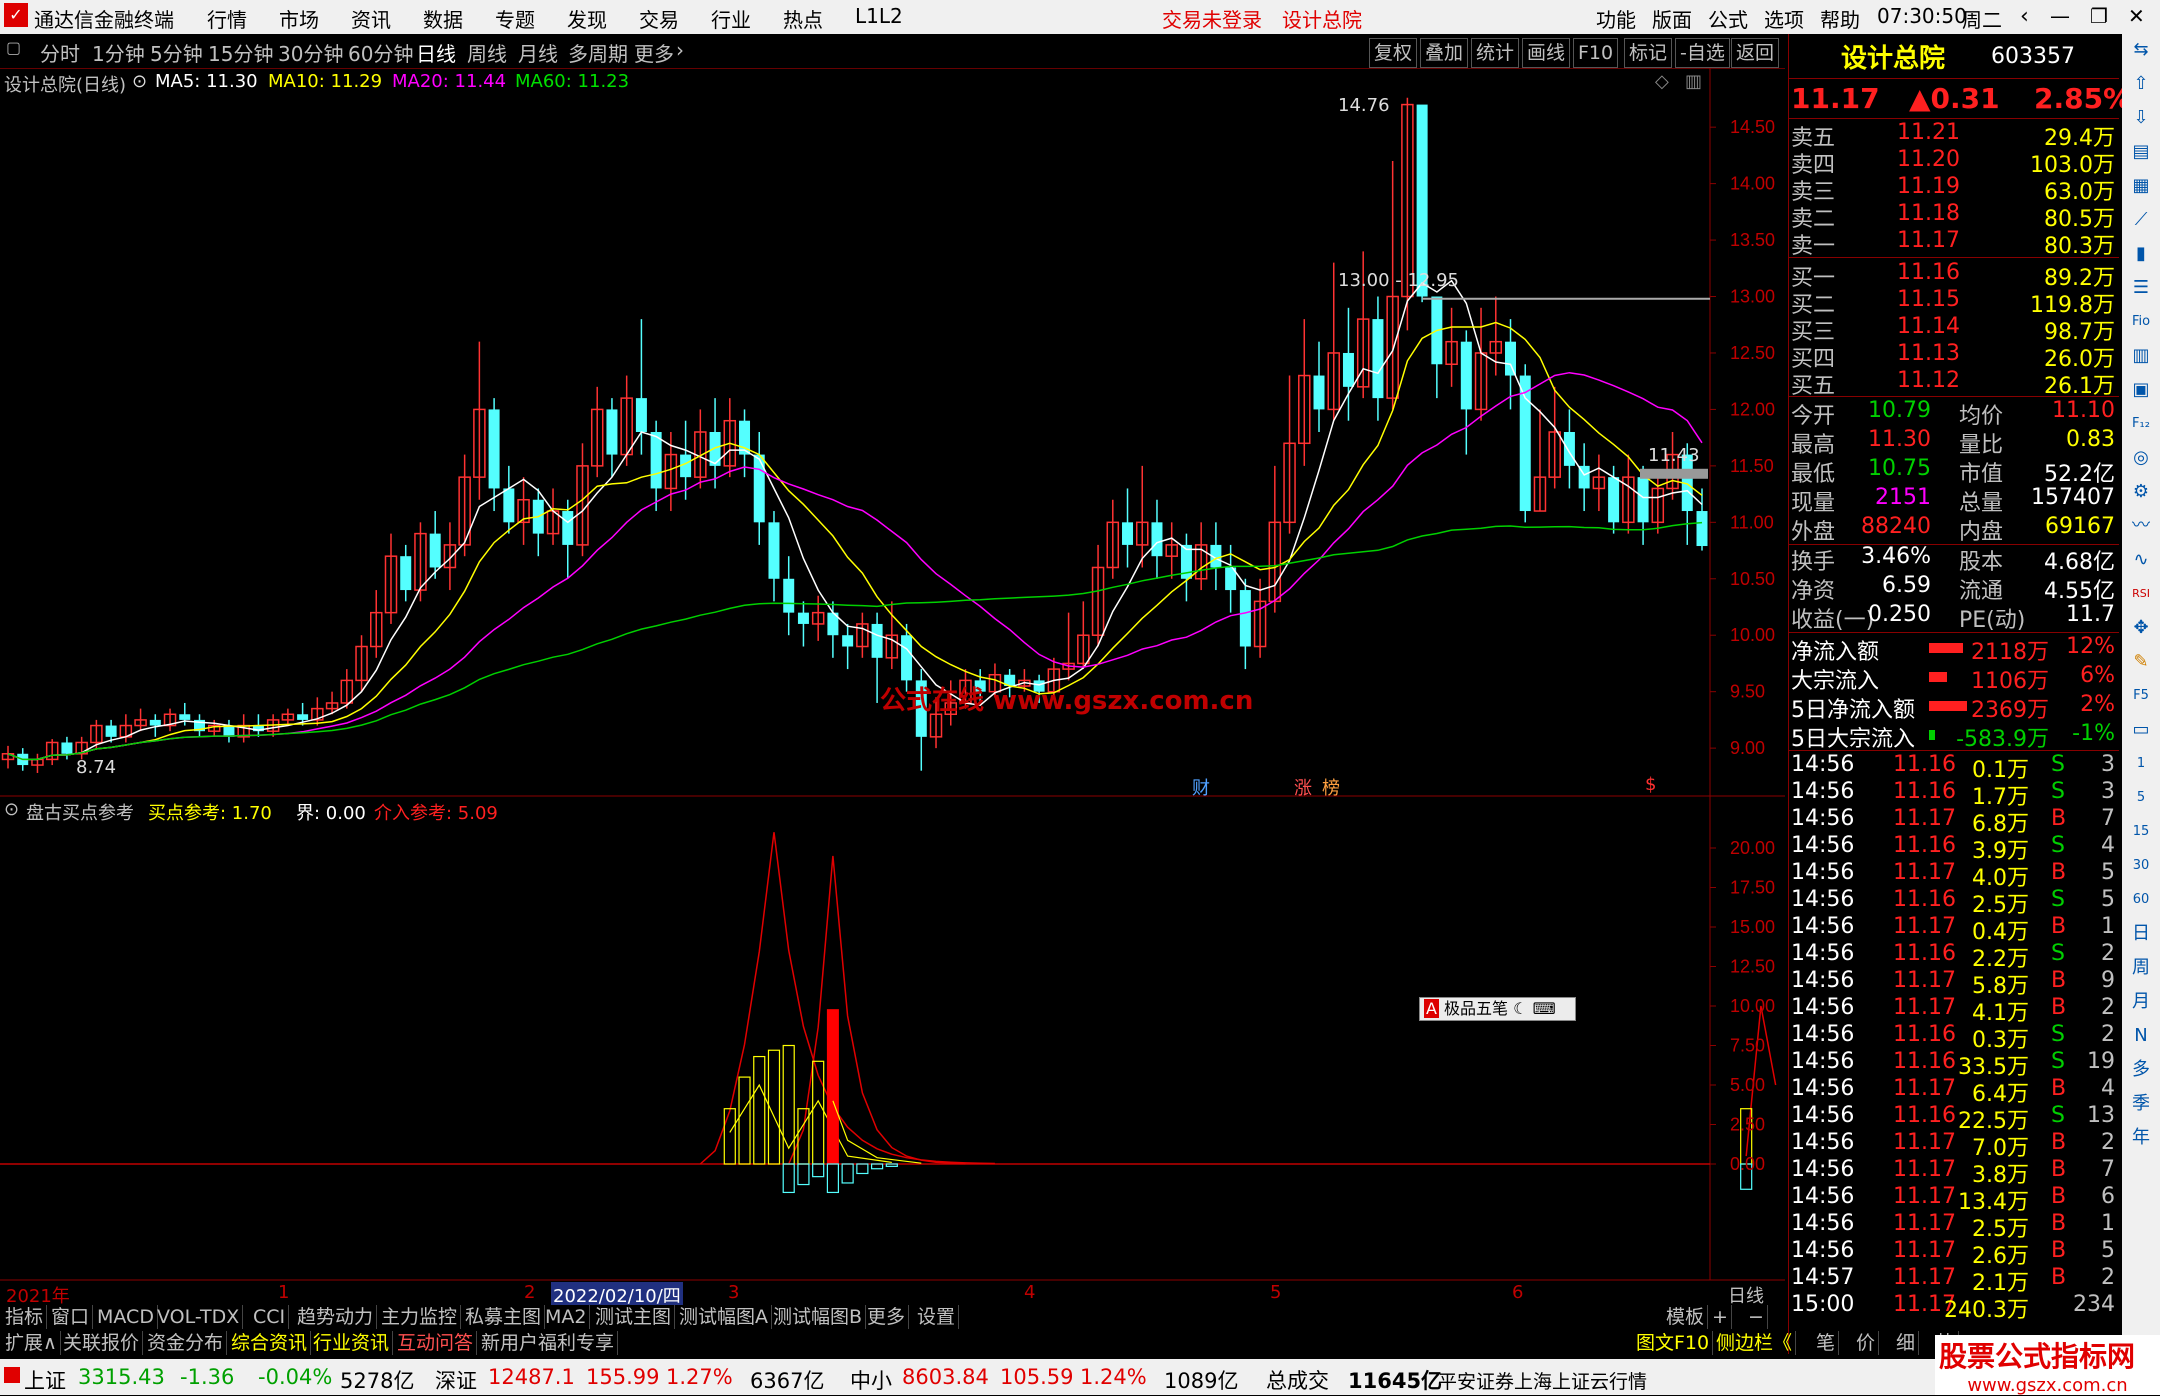 This screenshot has width=2160, height=1396. Describe the element at coordinates (871, 1380) in the screenshot. I see `zx-label: 中小` at that location.